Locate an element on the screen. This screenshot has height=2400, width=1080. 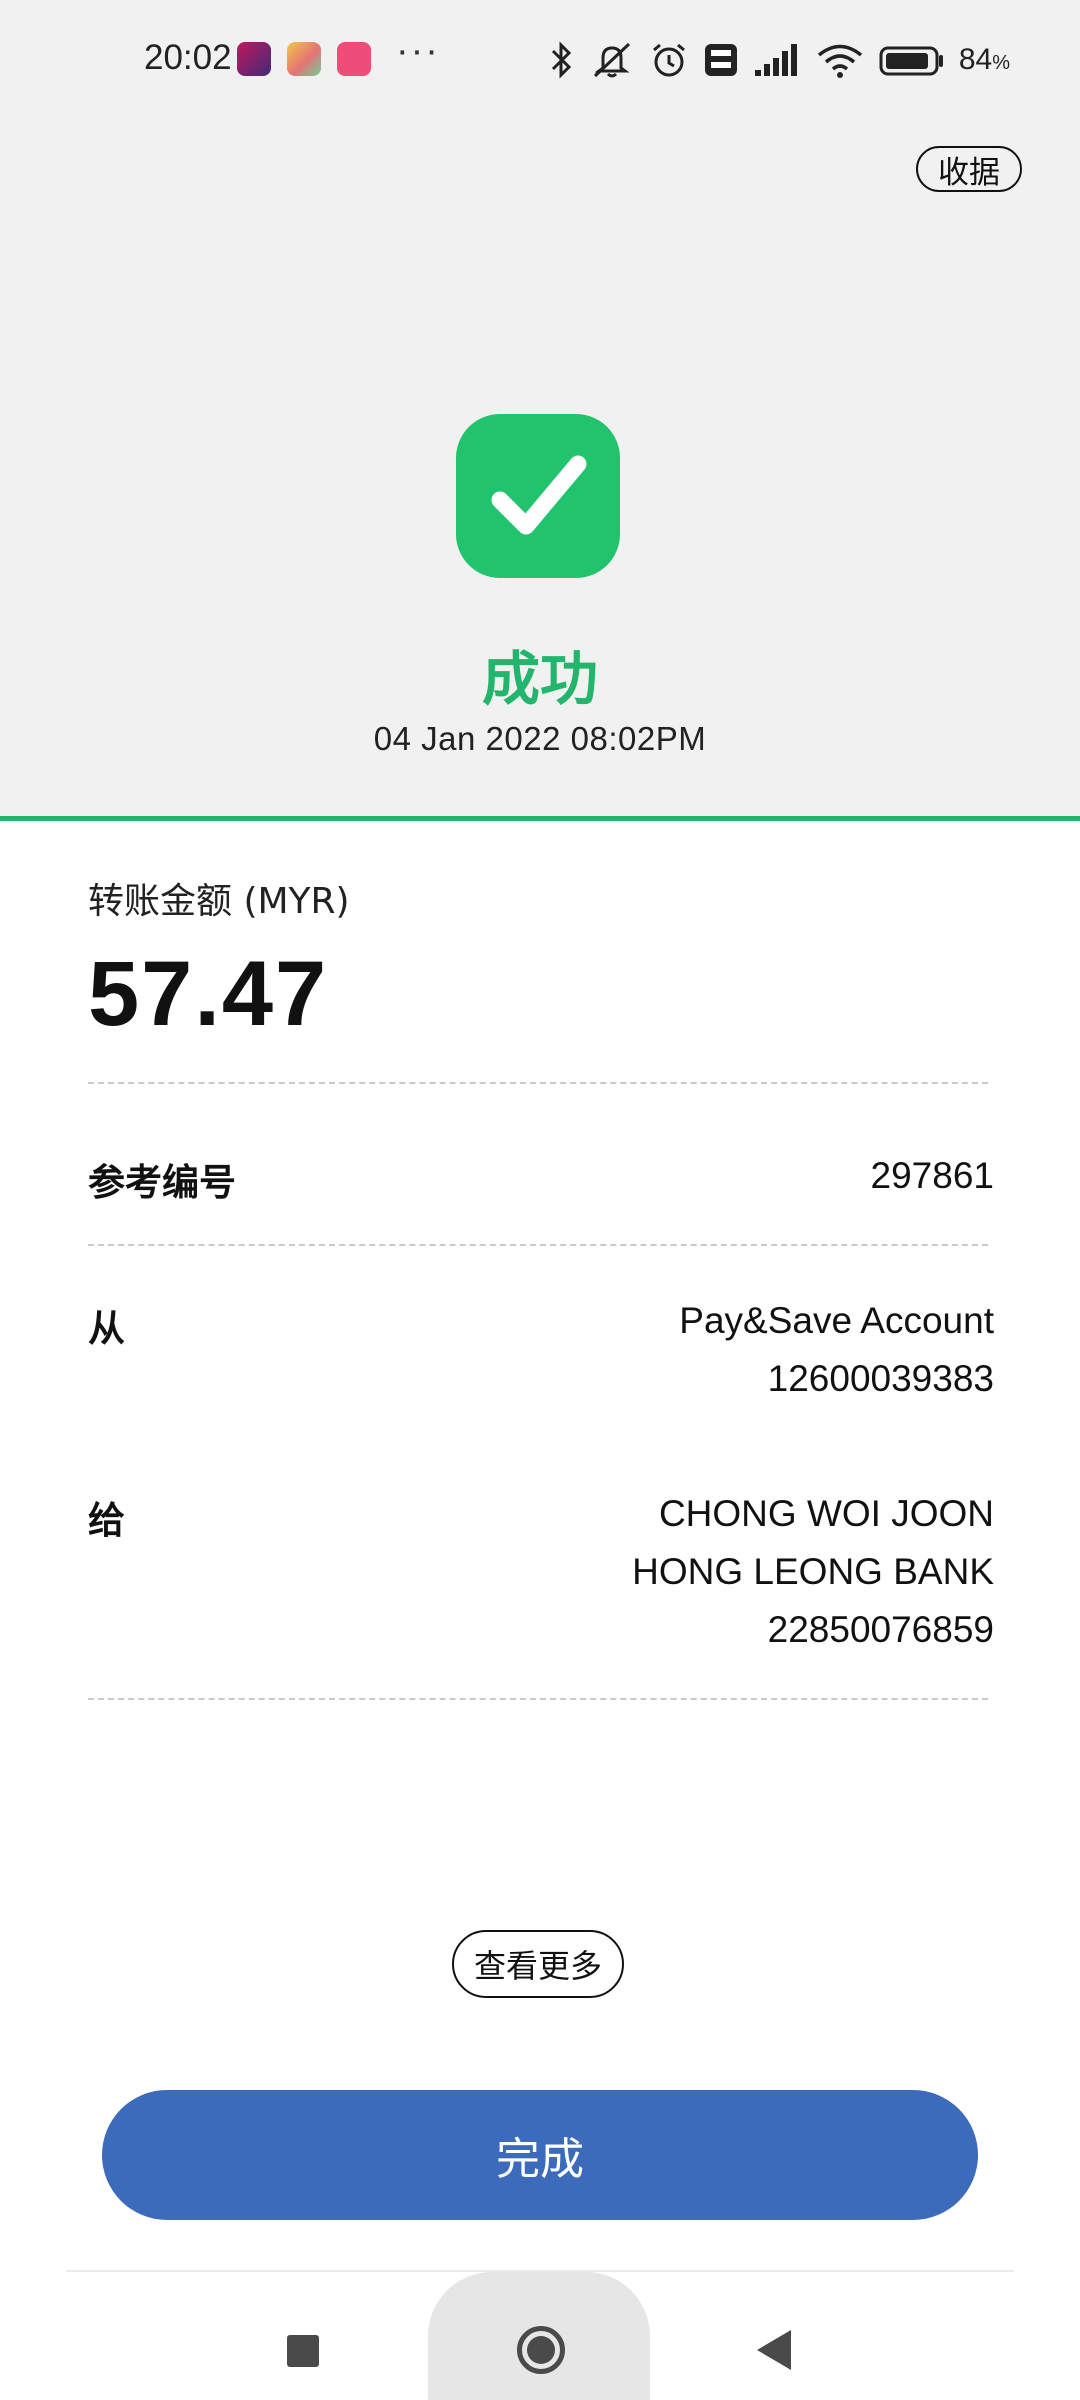
done-button: 完成 is located at coordinates (540, 2155).